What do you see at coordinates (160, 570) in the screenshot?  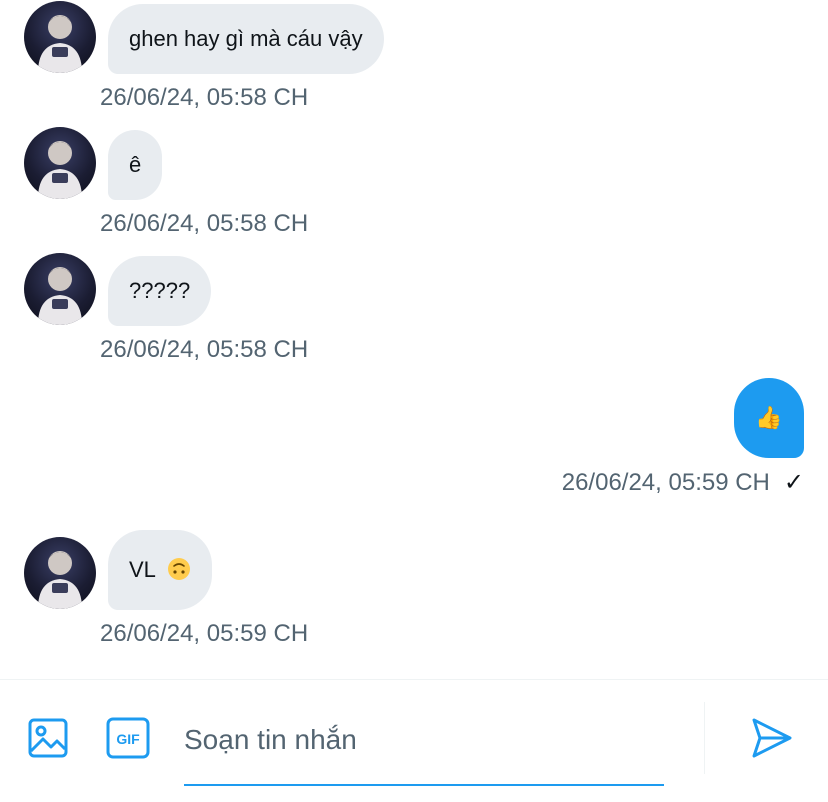 I see `message-bubble: VL` at bounding box center [160, 570].